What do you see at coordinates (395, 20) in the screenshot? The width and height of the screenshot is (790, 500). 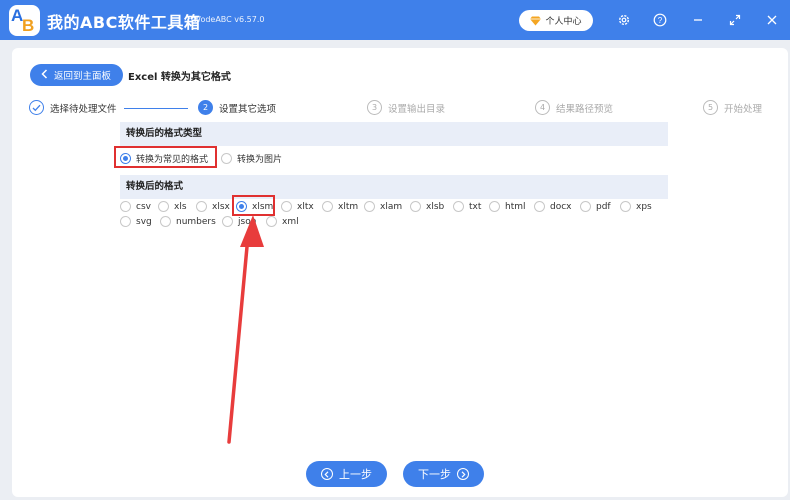 I see `title-bar: A B 我的ABC软件工具箱 WodeABC v6.57.0 个人中心 ?` at bounding box center [395, 20].